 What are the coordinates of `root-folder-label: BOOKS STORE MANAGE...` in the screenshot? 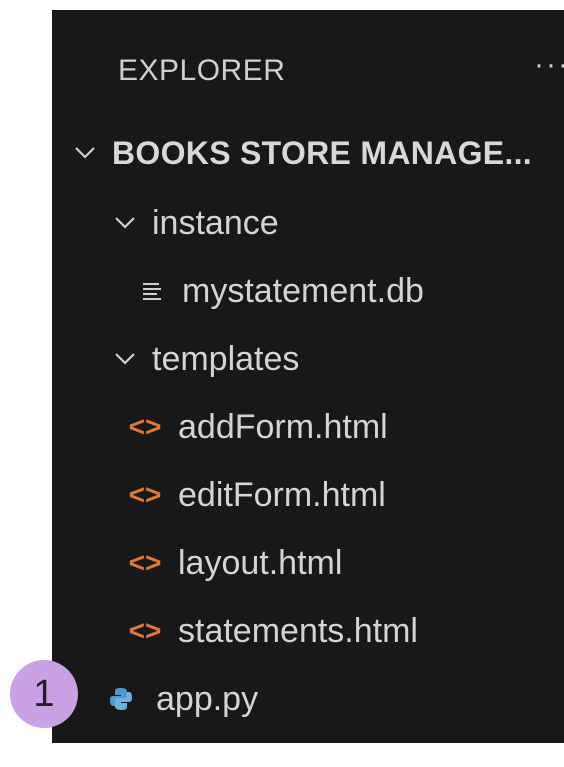 It's located at (322, 152).